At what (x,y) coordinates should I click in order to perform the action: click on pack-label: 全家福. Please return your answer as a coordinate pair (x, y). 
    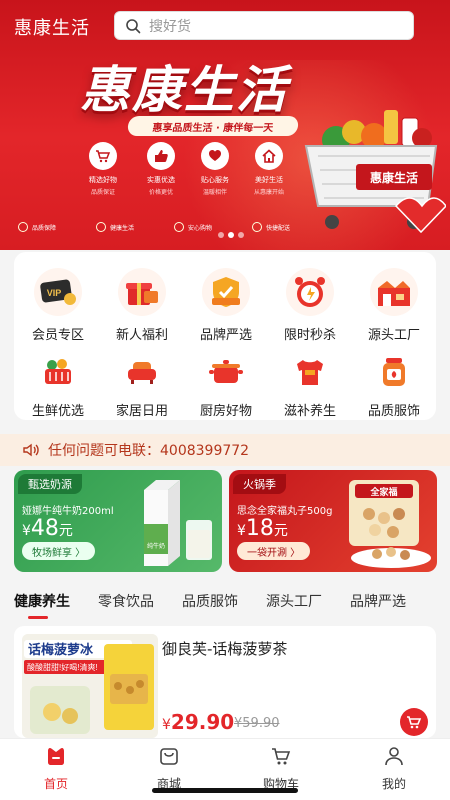
    Looking at the image, I should click on (383, 491).